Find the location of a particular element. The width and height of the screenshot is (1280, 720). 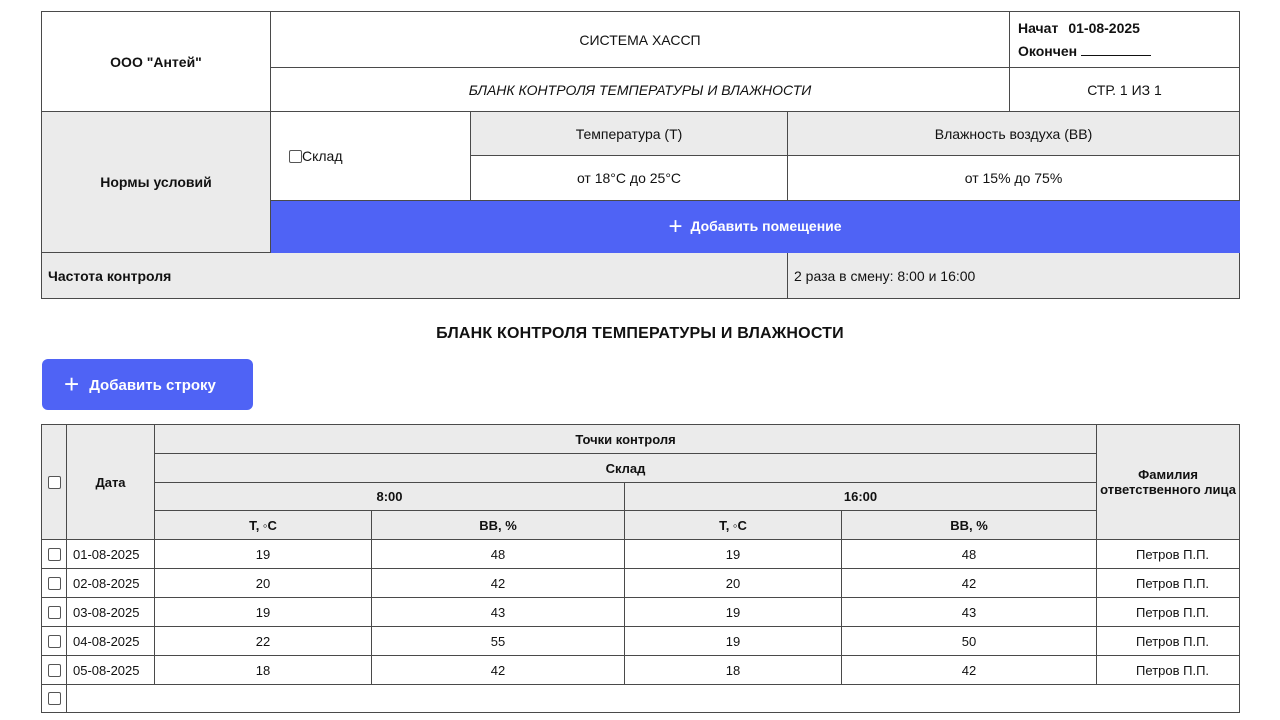

room-checkbox is located at coordinates (295, 156).